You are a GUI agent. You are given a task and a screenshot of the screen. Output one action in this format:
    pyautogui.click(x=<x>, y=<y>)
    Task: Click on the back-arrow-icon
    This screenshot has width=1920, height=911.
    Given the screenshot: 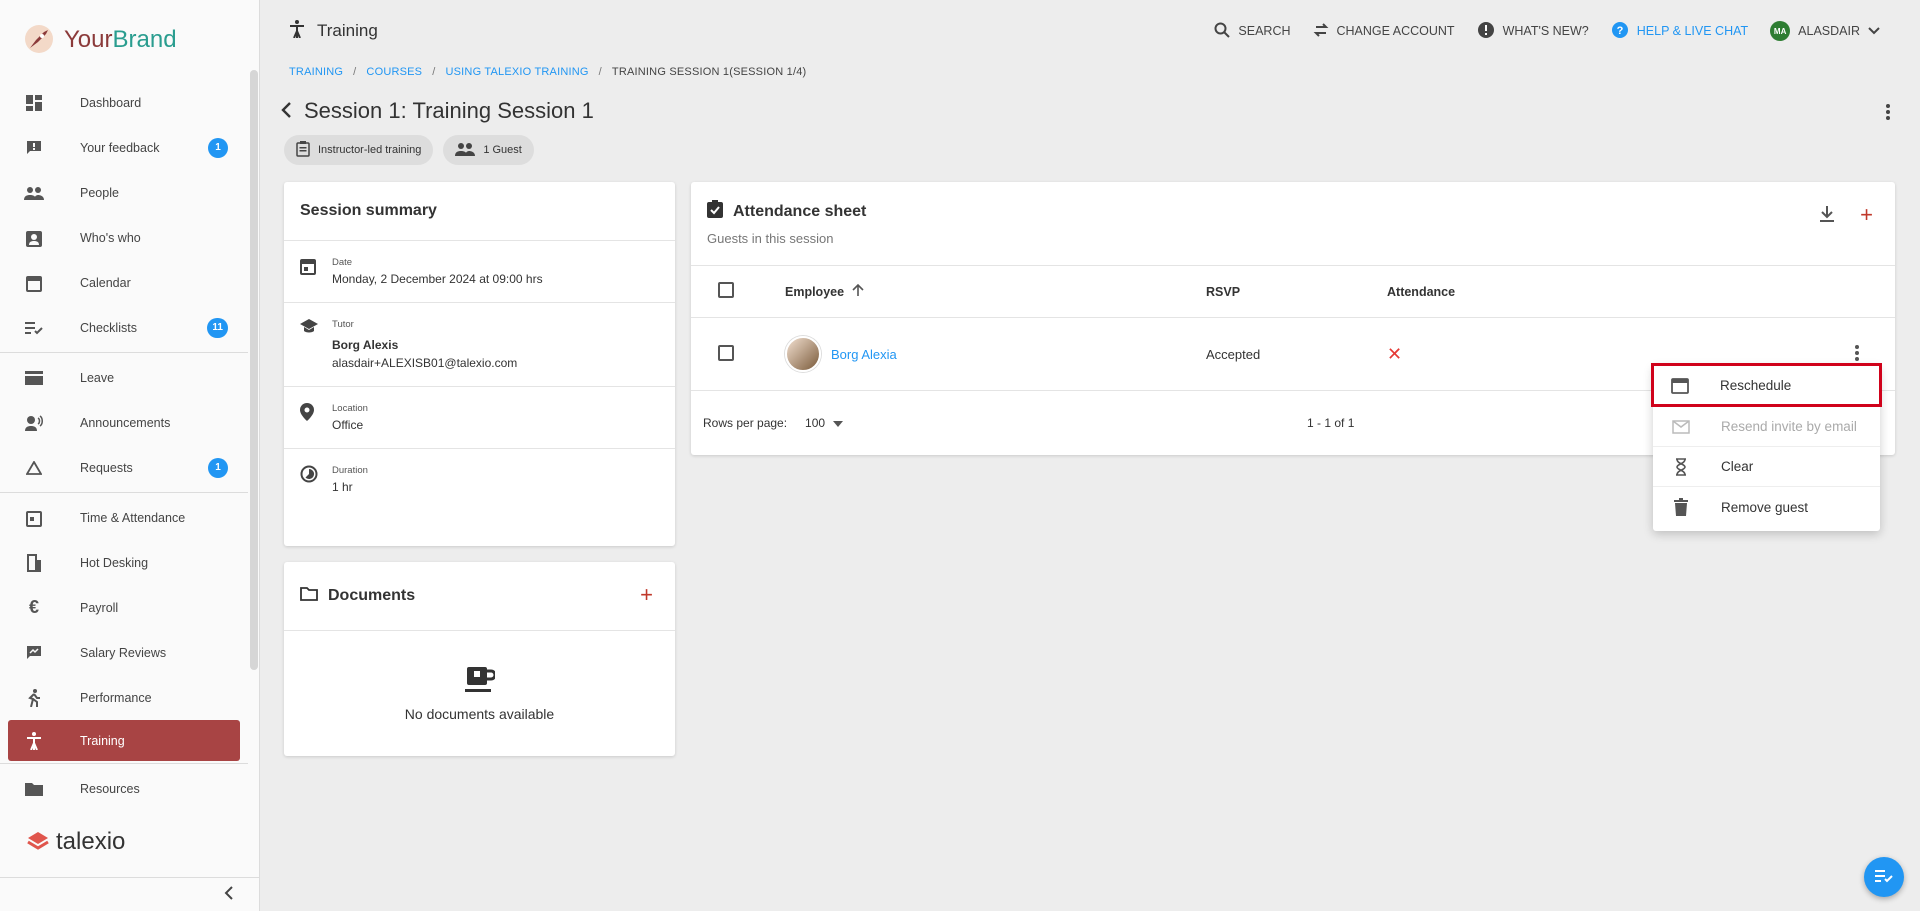 What is the action you would take?
    pyautogui.click(x=286, y=111)
    